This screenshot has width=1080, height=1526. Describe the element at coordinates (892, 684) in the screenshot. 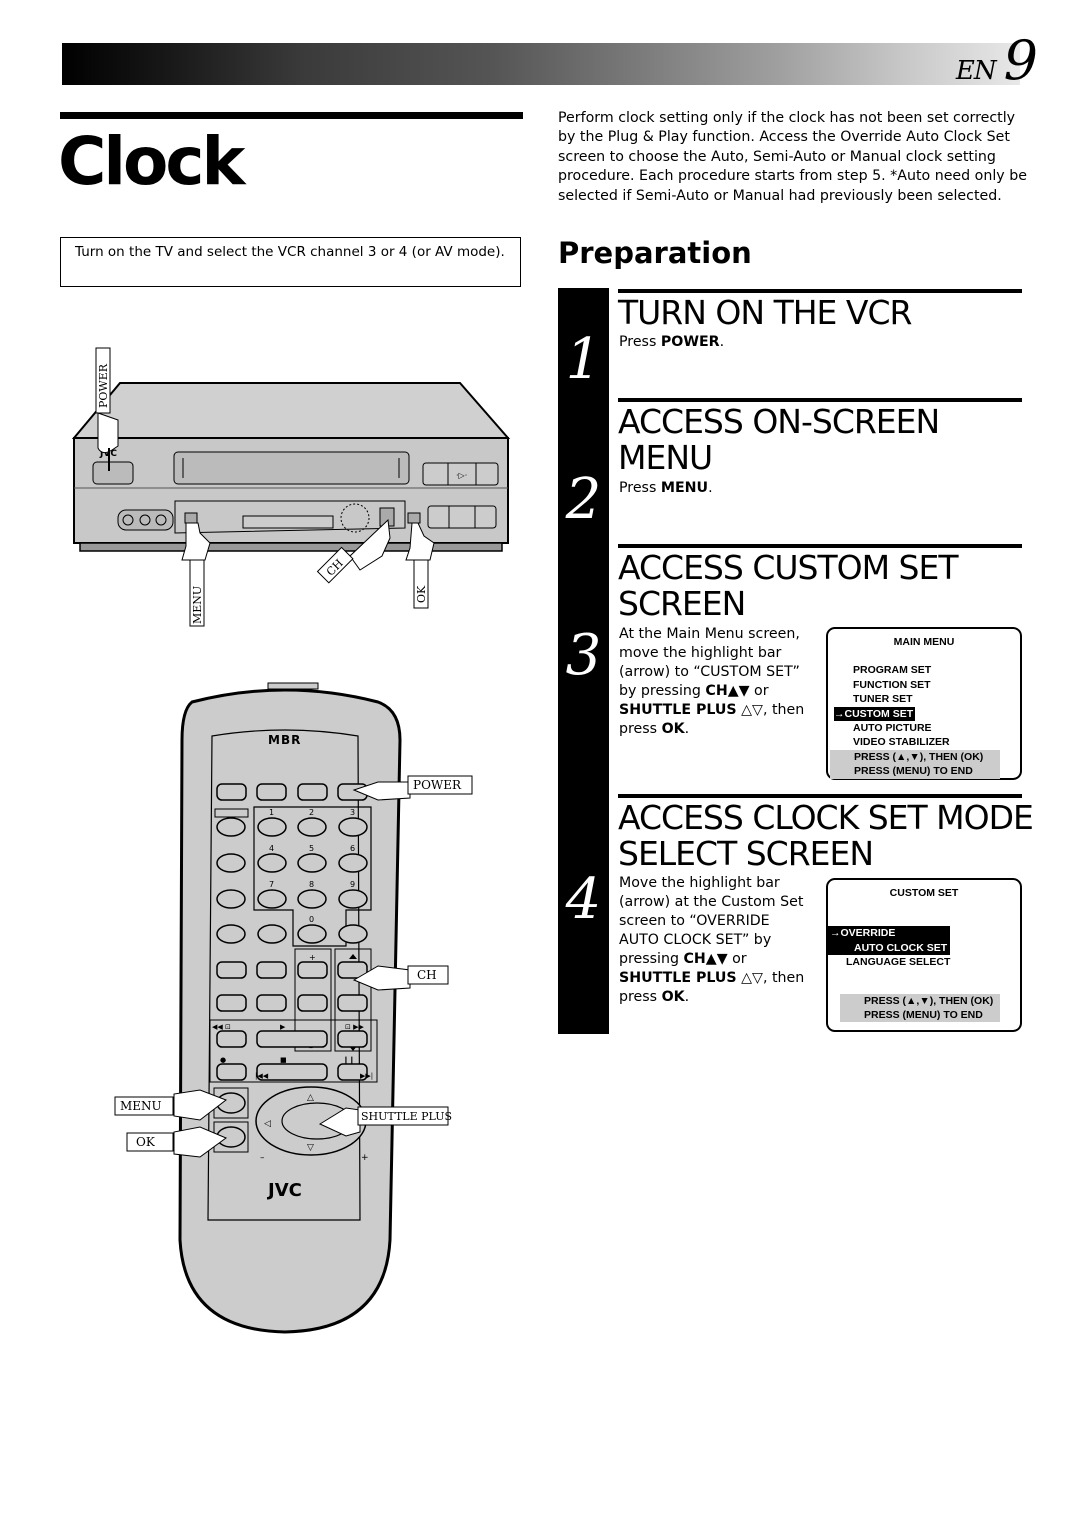

I see `menu-item-function-set: FUNCTION SET` at that location.